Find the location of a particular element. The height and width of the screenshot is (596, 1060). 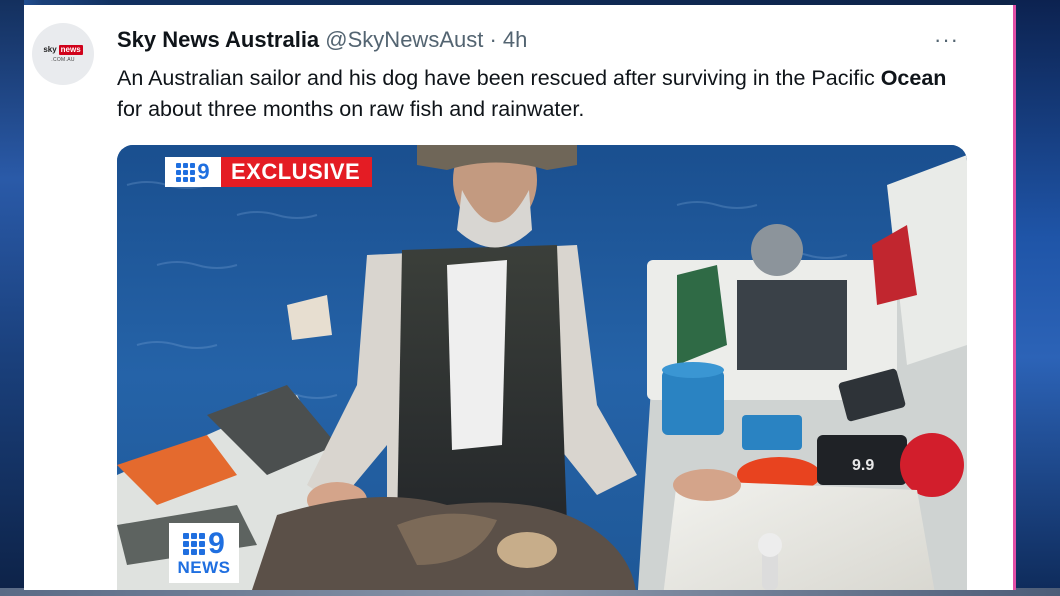

exclusive-badge: 9 EXCLUSIVE is located at coordinates (269, 172).